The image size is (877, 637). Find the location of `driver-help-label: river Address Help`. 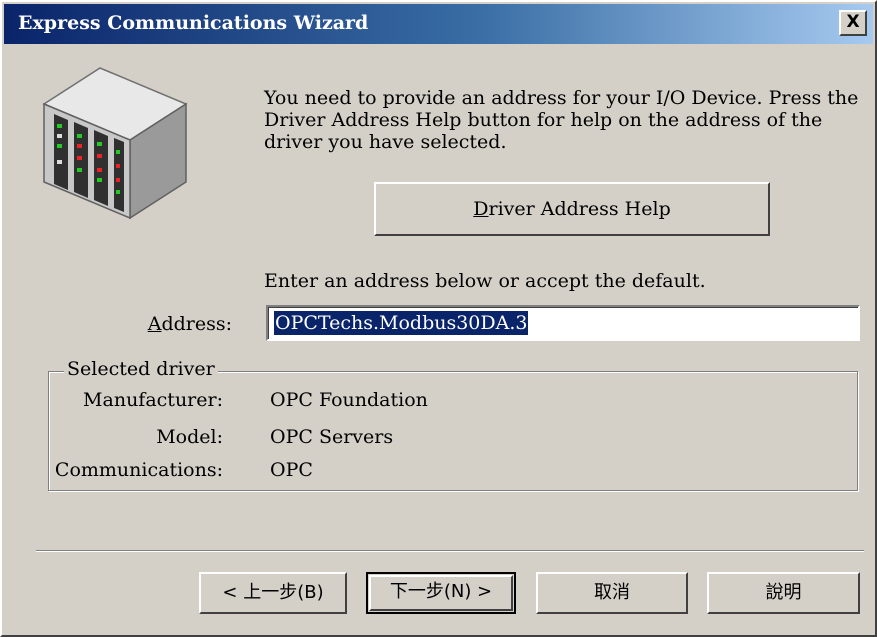

driver-help-label: river Address Help is located at coordinates (579, 209).